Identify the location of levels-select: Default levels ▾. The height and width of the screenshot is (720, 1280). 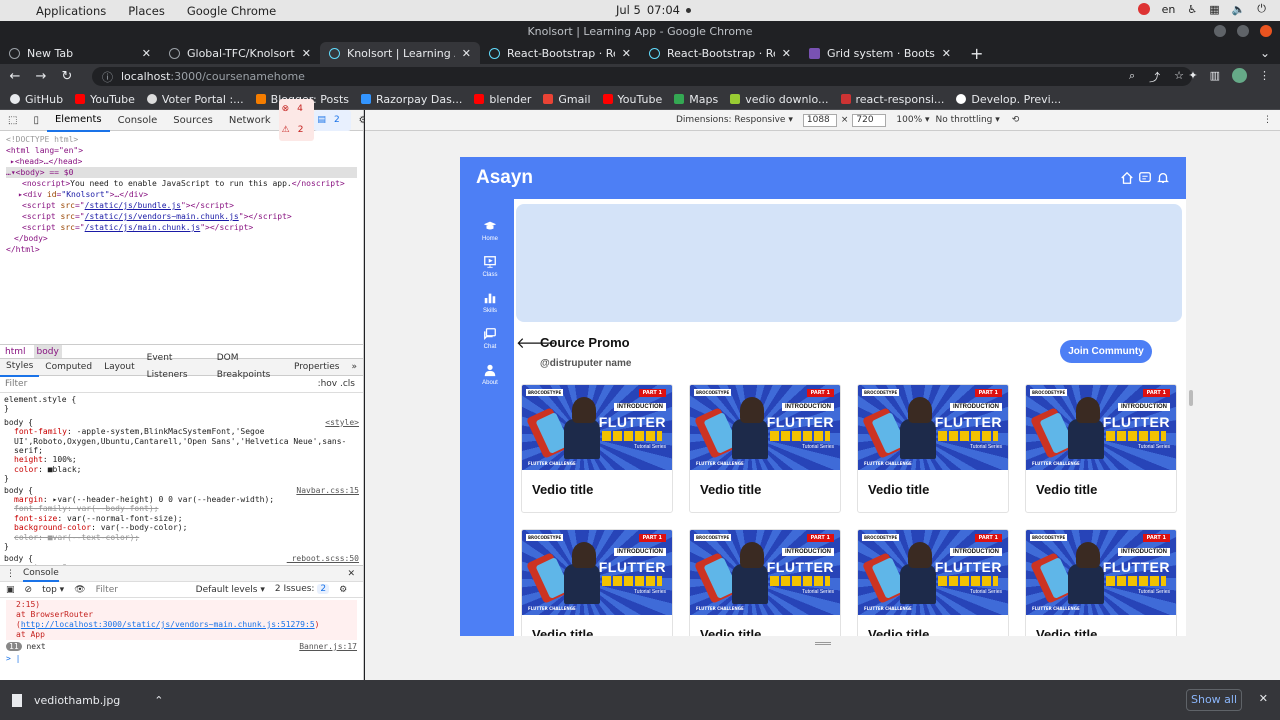
(230, 590).